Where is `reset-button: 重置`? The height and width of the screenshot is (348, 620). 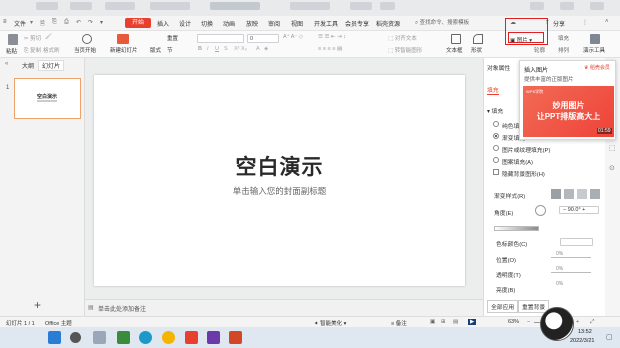
reset-button: 重置 is located at coordinates (172, 38).